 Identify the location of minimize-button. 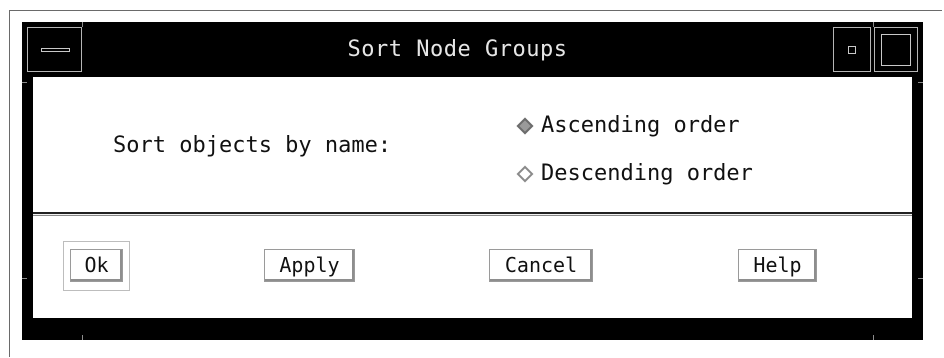
(852, 49).